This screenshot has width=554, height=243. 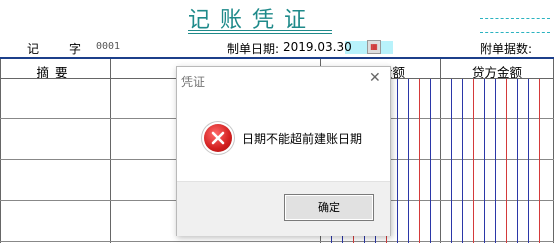 I want to click on dialog-title: 凭证, so click(x=193, y=82).